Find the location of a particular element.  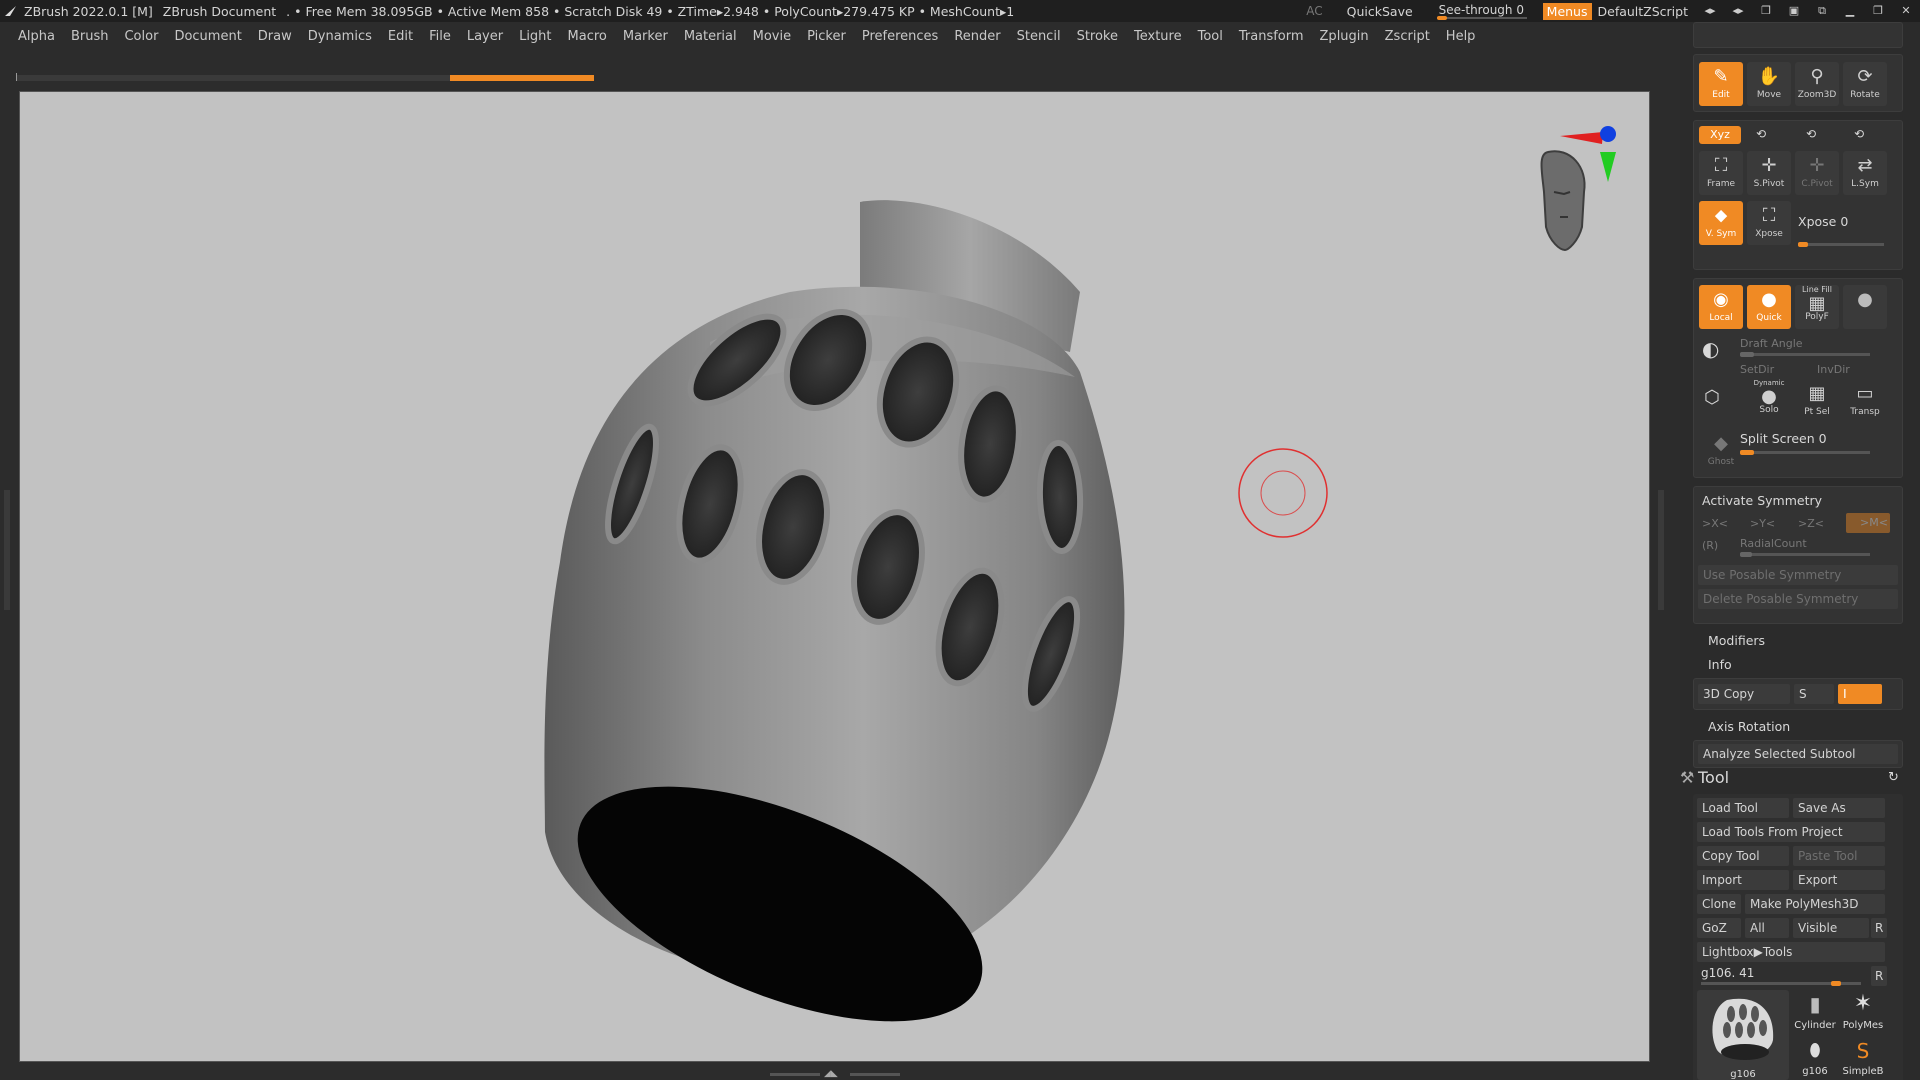

zoom3d-button: ⚲ Zoom3D is located at coordinates (1817, 84).